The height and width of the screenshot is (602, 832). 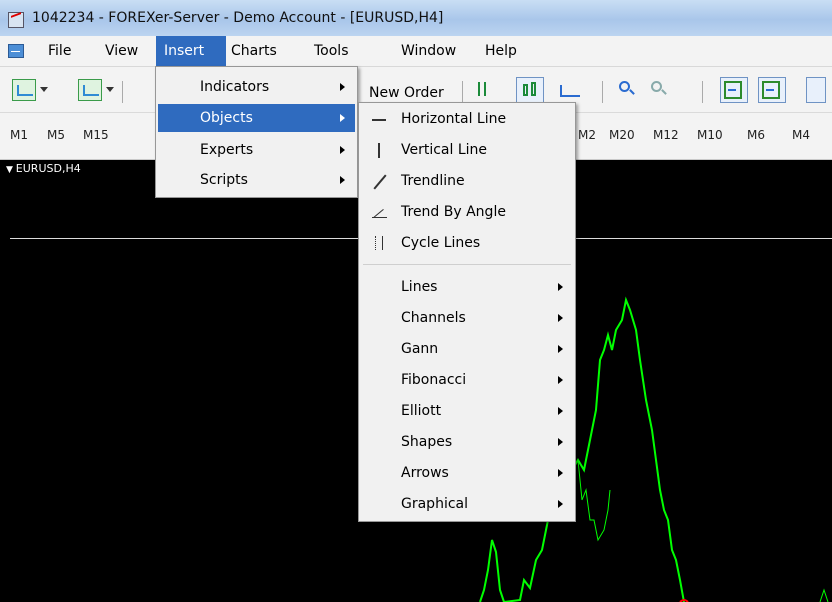 I want to click on menu-help: Help, so click(x=501, y=51).